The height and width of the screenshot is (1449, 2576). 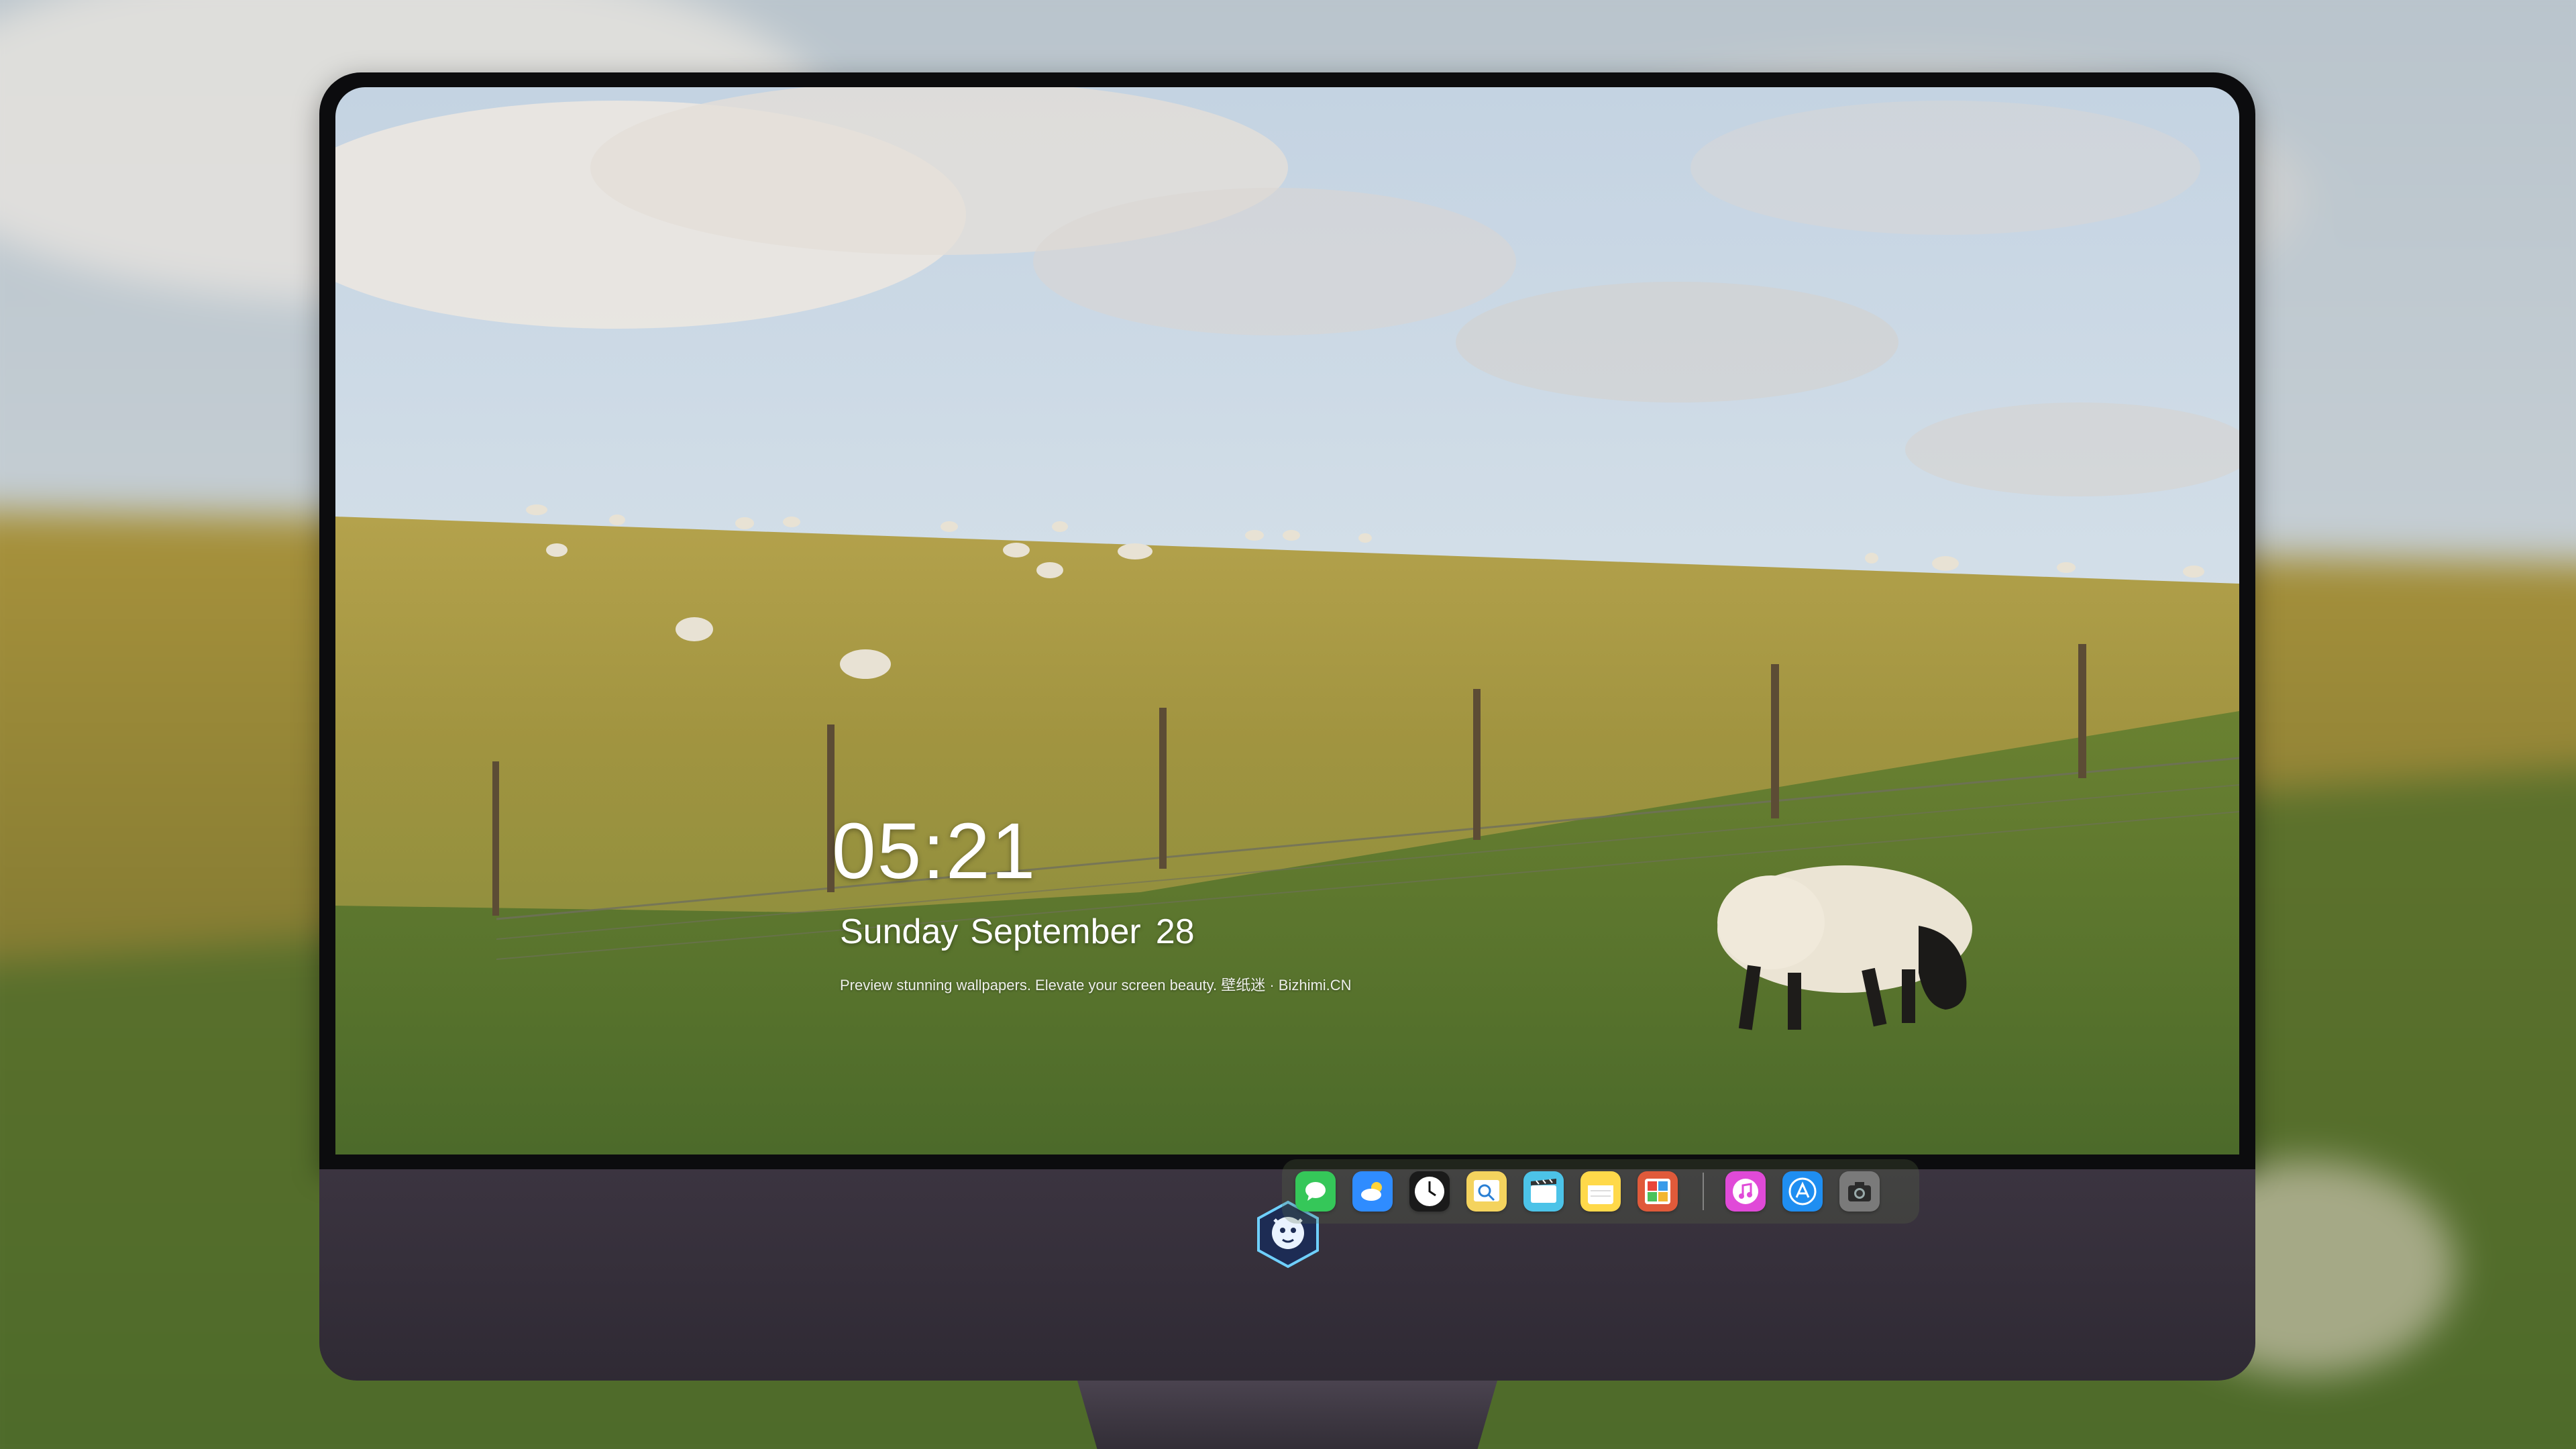 I want to click on final-cut-icon, so click(x=1543, y=1191).